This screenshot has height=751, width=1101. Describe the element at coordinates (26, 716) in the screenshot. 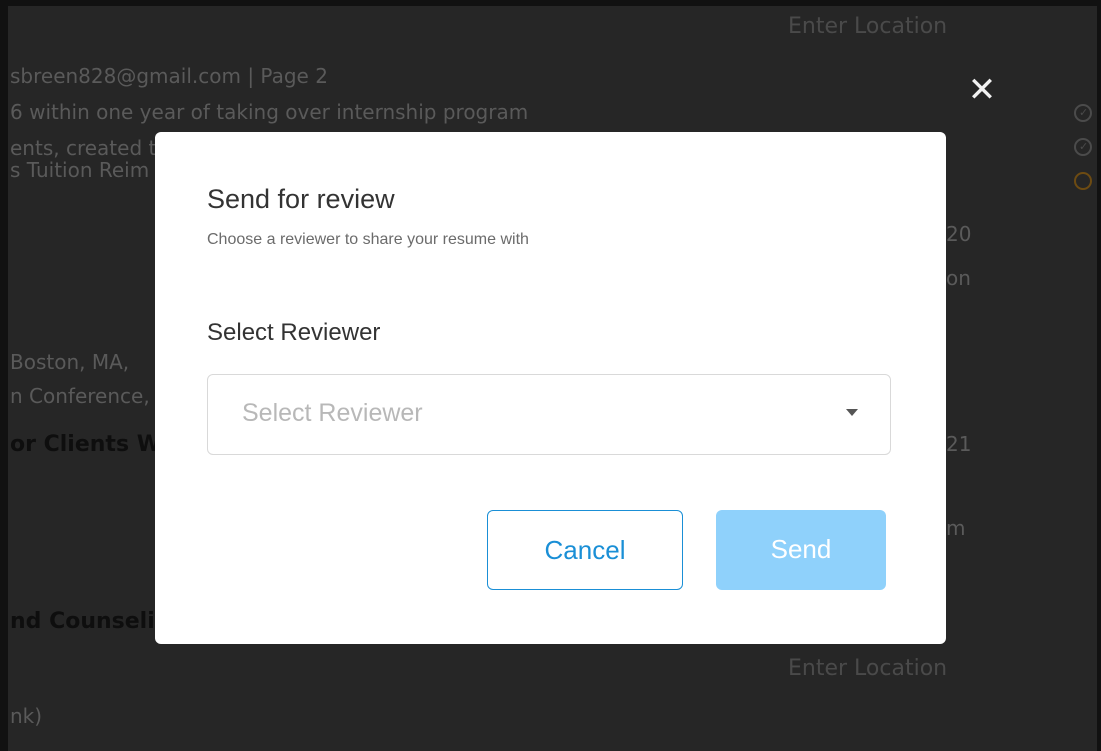

I see `resume-detail-line: nk)` at that location.